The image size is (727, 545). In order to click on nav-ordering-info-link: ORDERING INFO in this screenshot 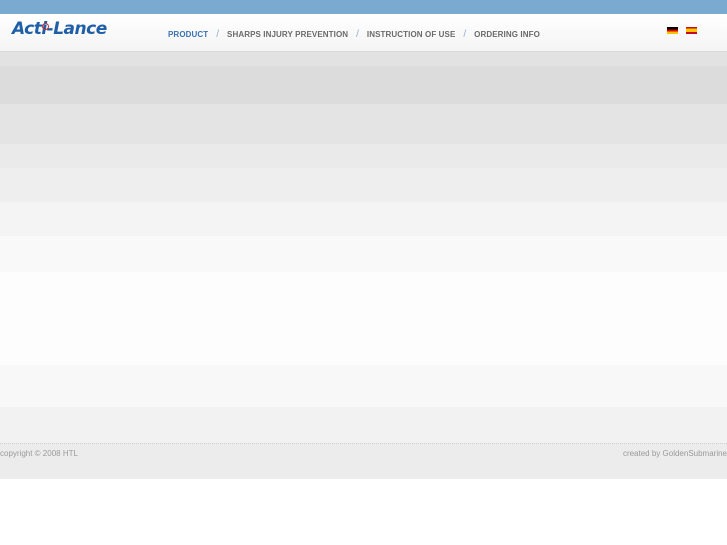, I will do `click(507, 34)`.